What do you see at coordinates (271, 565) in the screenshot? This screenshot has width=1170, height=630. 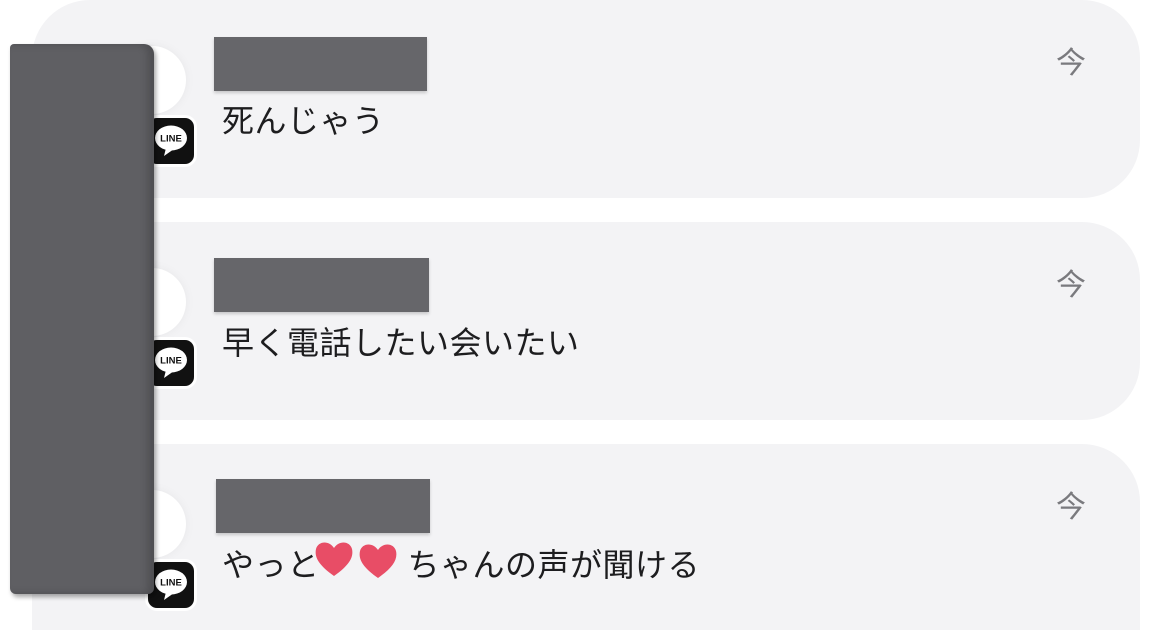 I see `message-part-before: やっと` at bounding box center [271, 565].